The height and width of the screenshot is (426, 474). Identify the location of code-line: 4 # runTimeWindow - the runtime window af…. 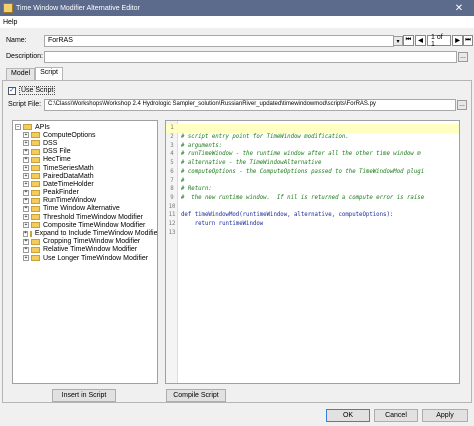
(312, 154).